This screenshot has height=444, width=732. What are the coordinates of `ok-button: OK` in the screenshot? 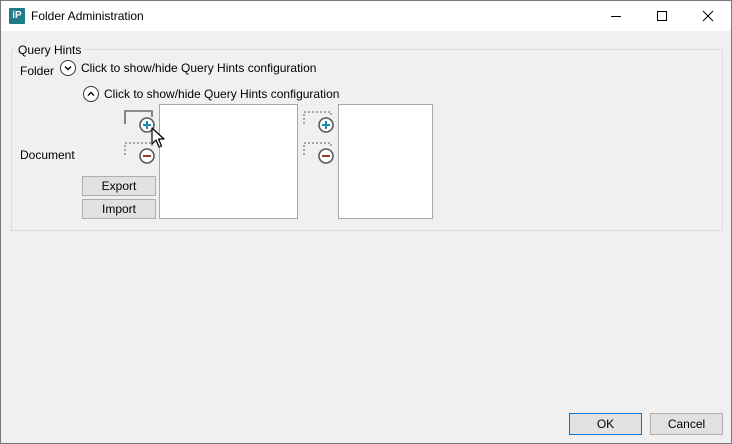 It's located at (605, 424).